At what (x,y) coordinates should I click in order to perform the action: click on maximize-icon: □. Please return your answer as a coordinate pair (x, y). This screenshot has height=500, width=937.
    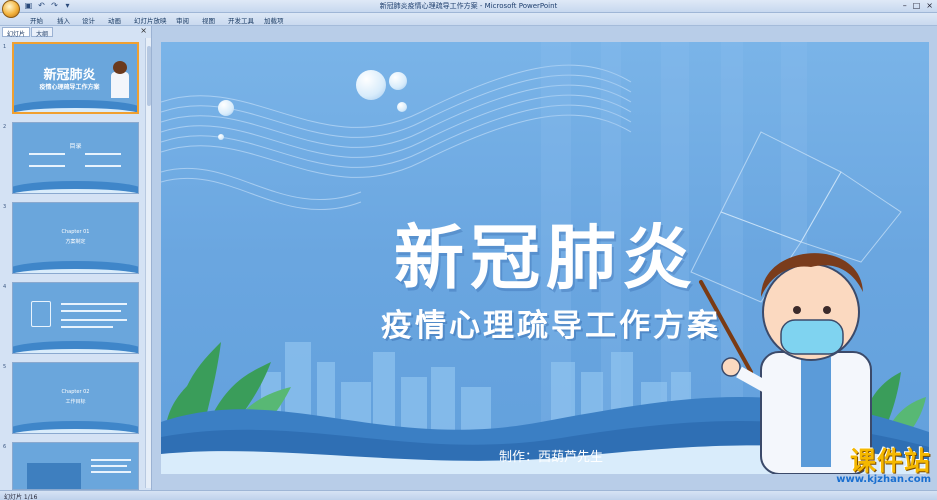
    Looking at the image, I should click on (917, 6).